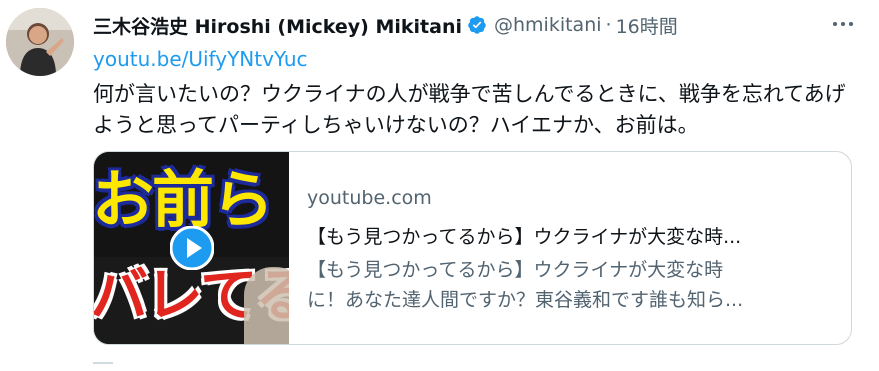  I want to click on play-icon, so click(192, 248).